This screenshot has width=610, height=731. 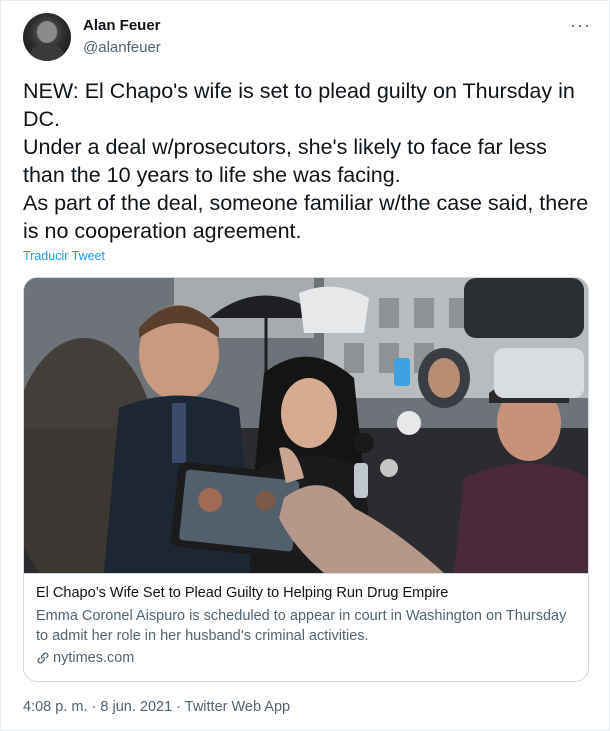 I want to click on more-options-icon: ···, so click(x=580, y=25).